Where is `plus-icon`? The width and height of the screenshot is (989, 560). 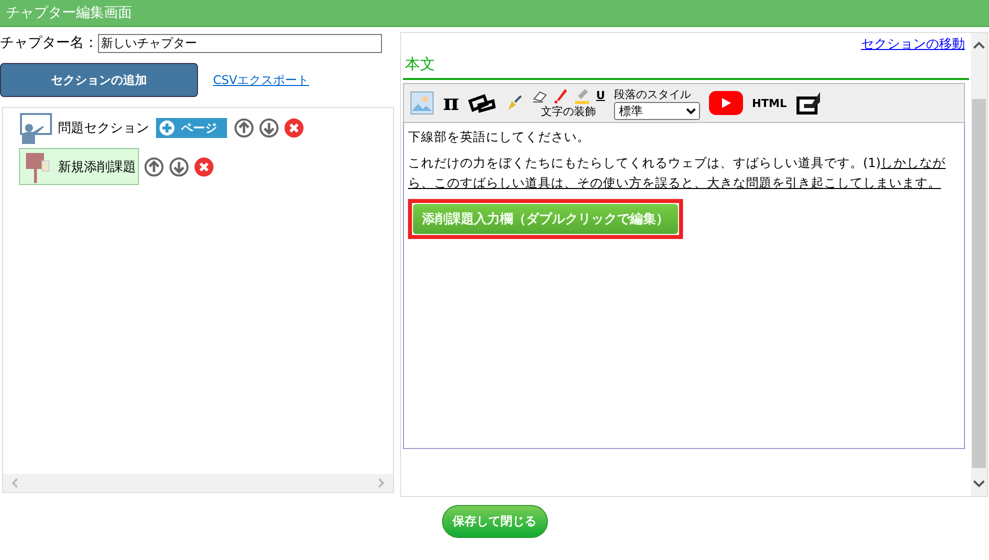
plus-icon is located at coordinates (167, 128).